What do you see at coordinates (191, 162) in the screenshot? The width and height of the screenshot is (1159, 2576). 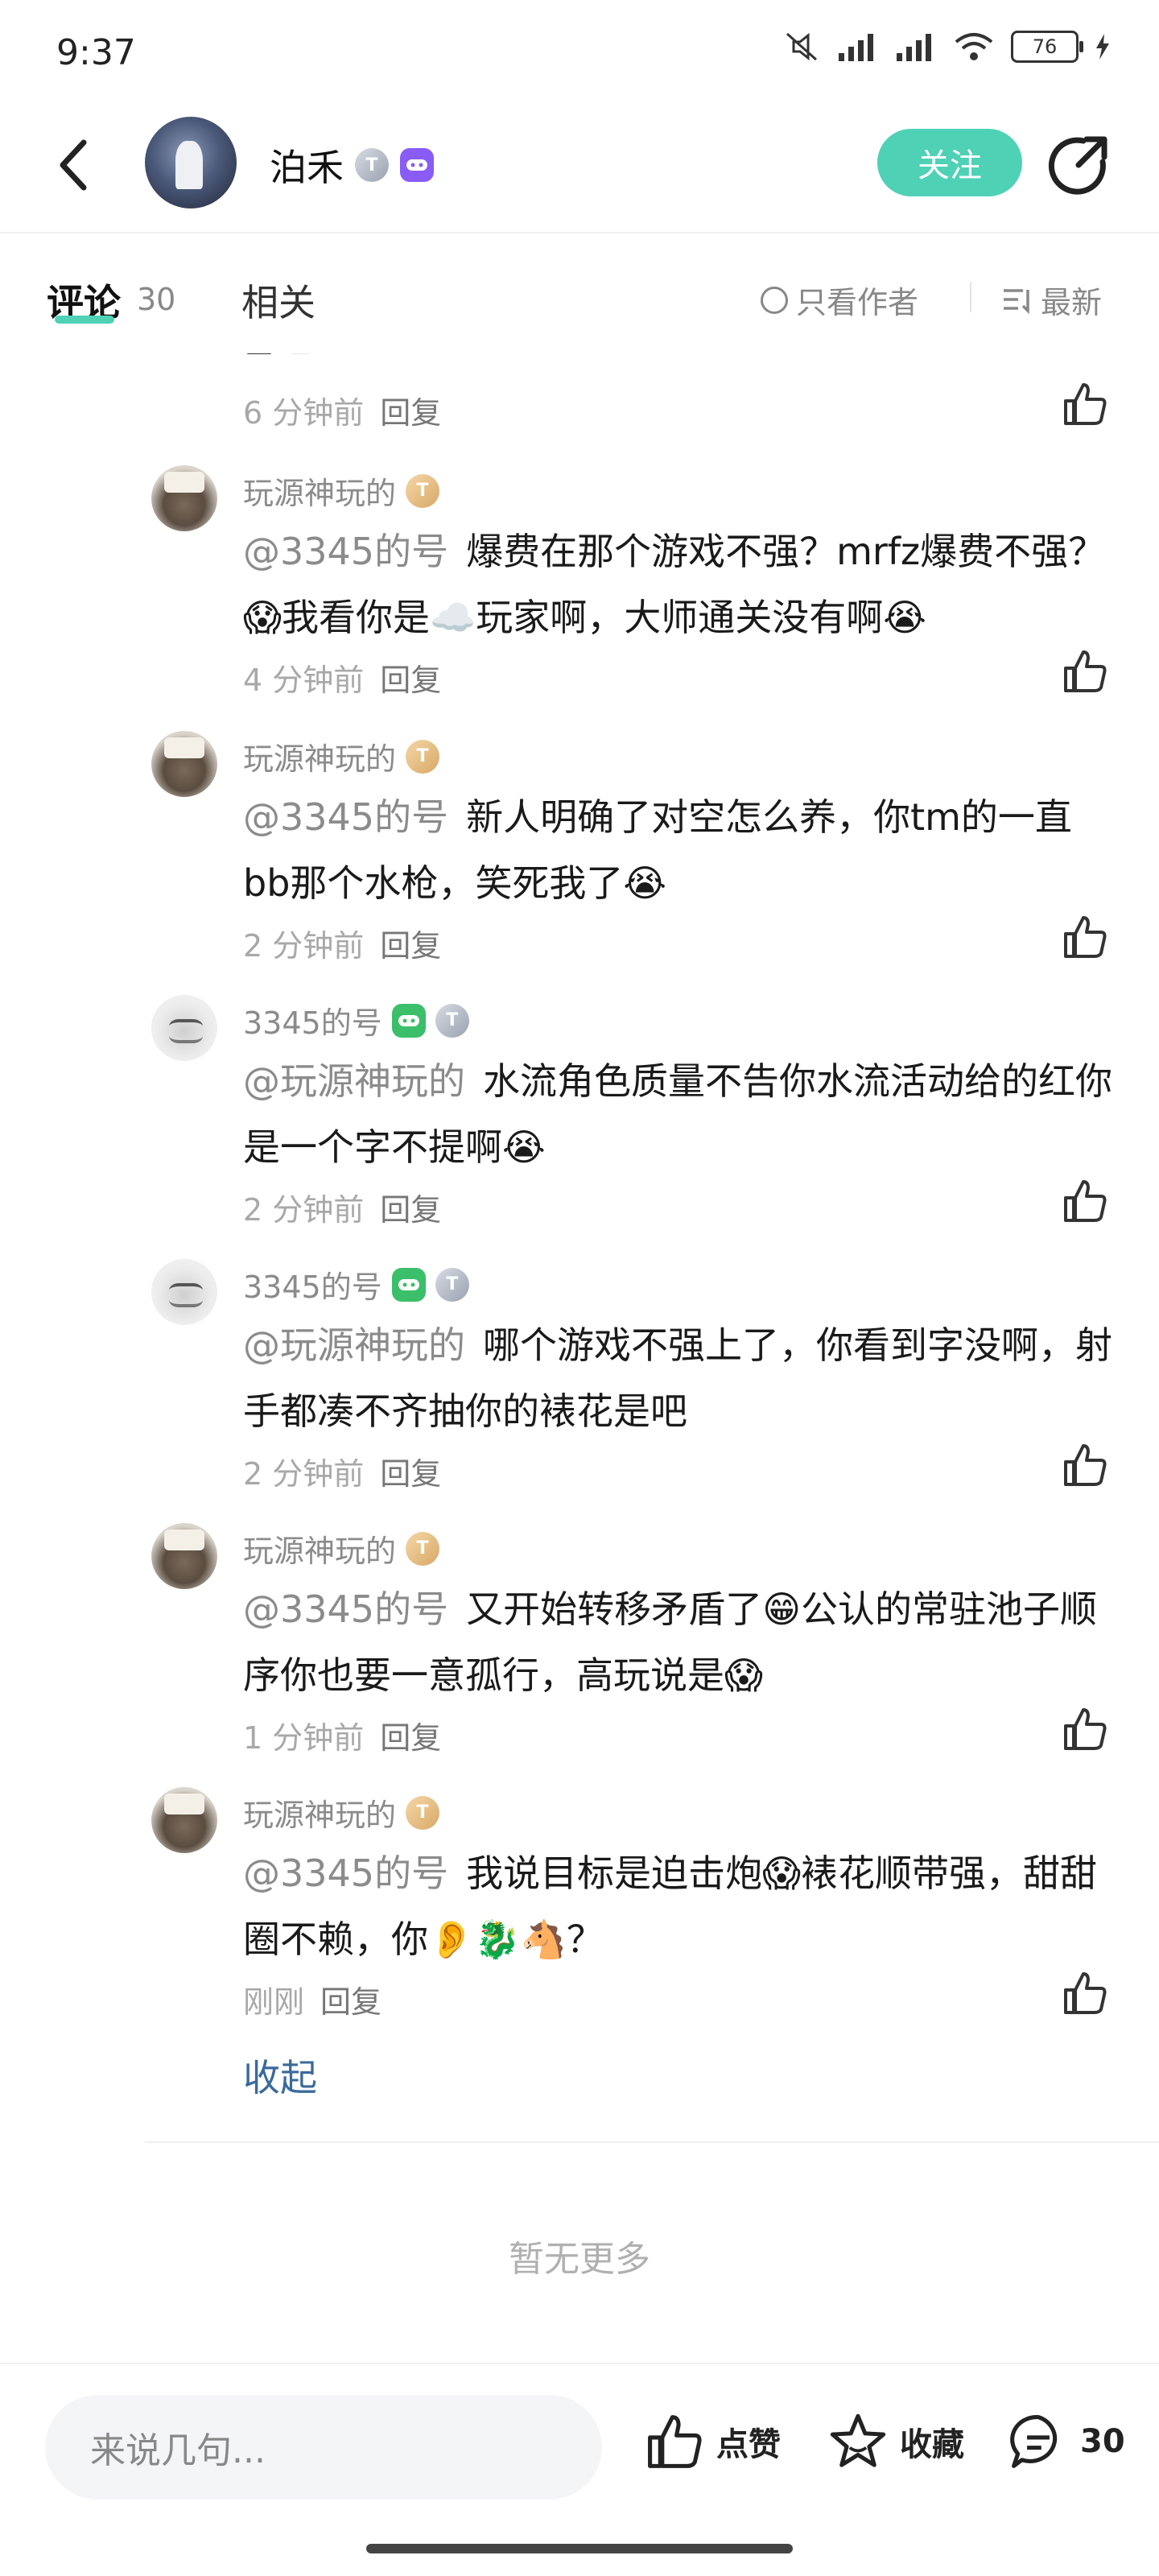 I see `author-avatar` at bounding box center [191, 162].